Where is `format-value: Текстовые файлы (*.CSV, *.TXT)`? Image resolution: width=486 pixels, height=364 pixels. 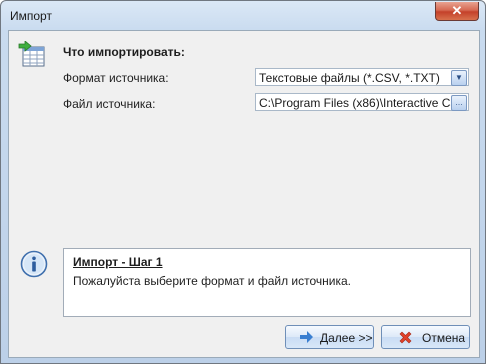 format-value: Текстовые файлы (*.CSV, *.TXT) is located at coordinates (349, 78).